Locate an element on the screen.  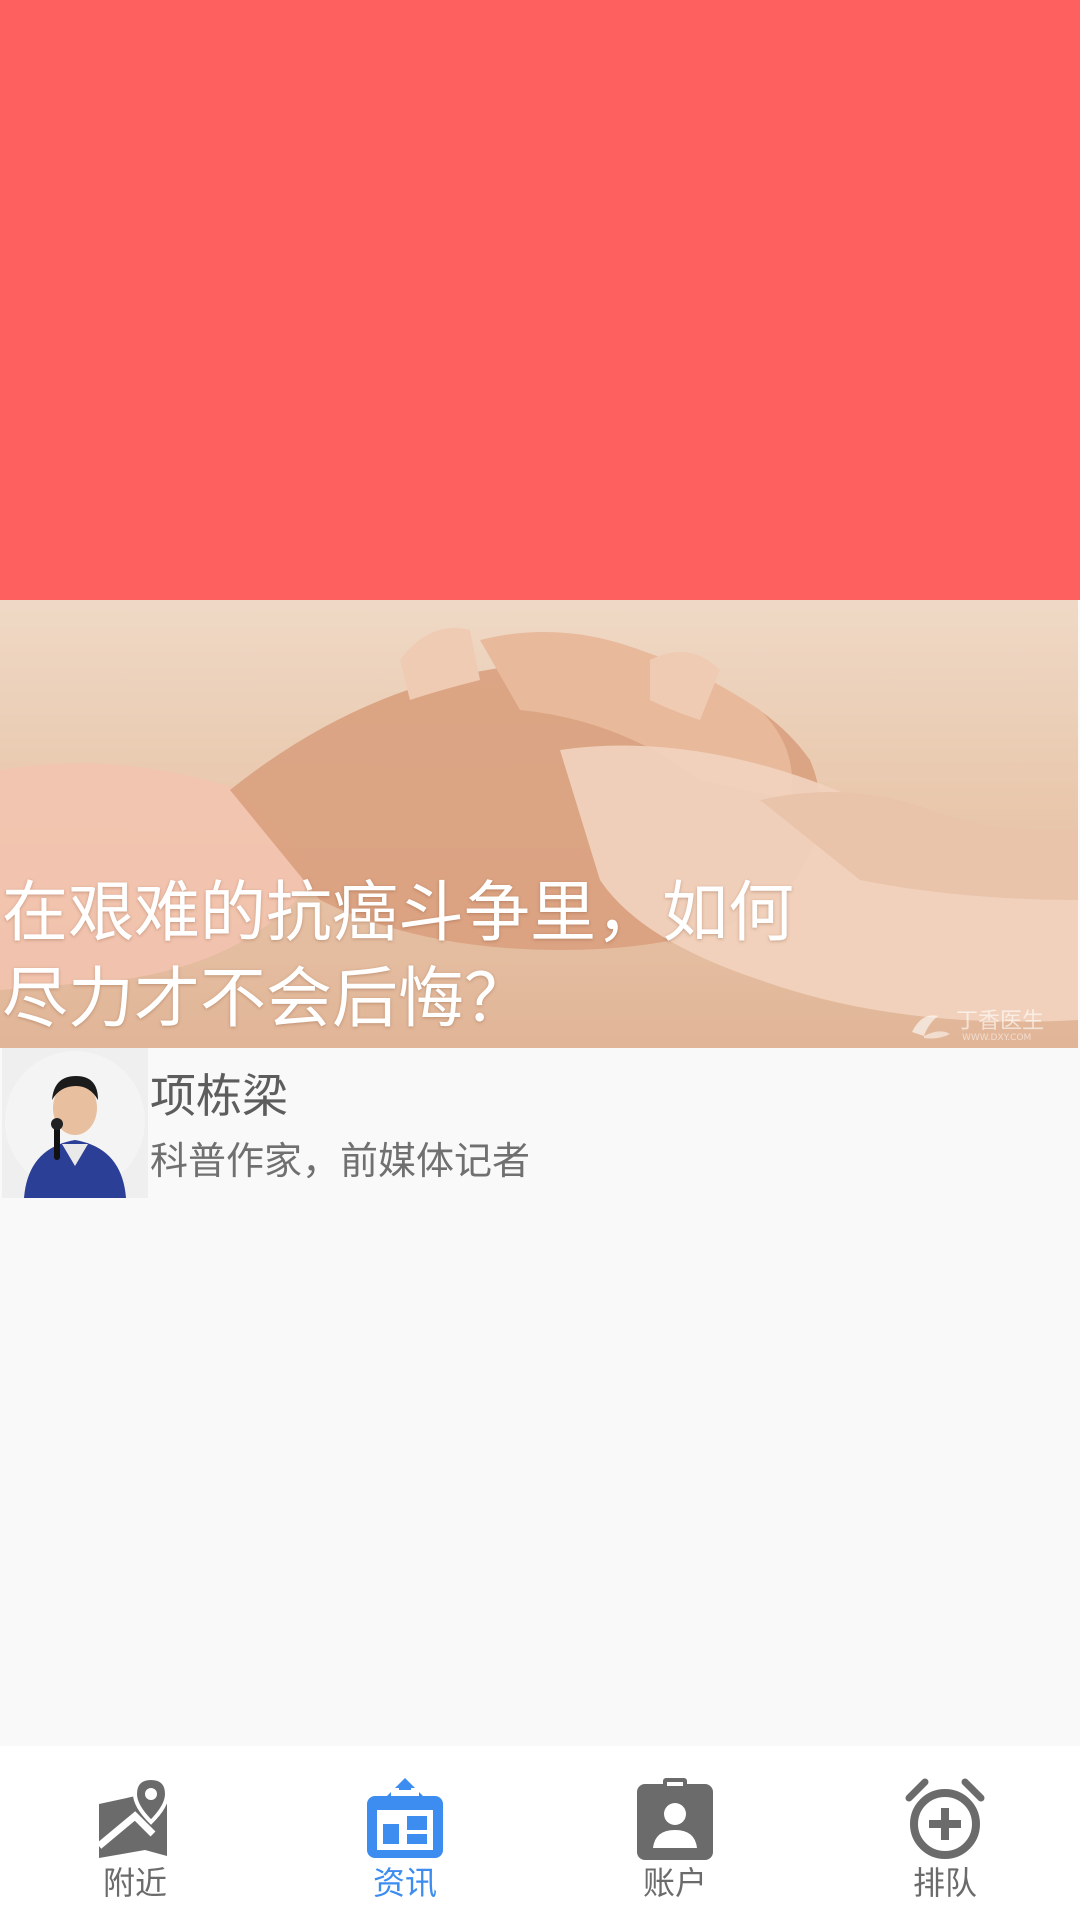
tab-nearby: 附近 is located at coordinates (135, 1833).